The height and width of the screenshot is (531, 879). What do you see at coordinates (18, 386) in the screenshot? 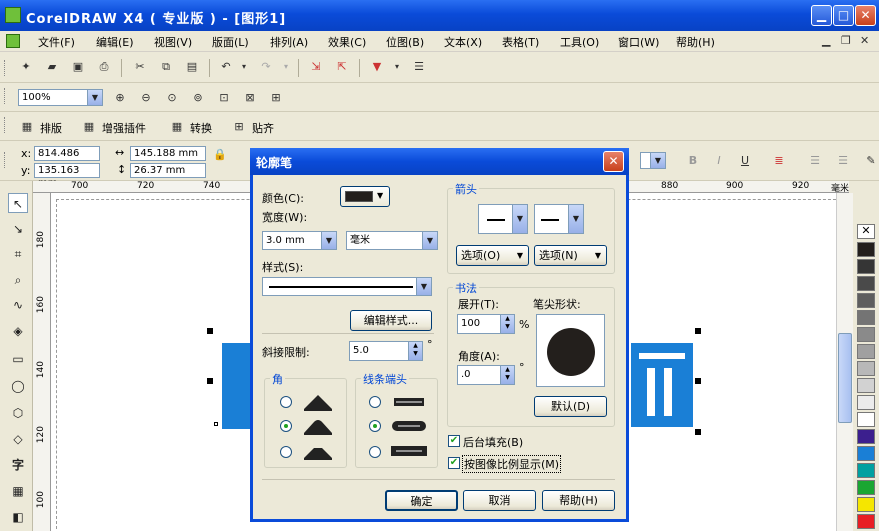
I see `ellipse-tool-icon: ◯` at bounding box center [18, 386].